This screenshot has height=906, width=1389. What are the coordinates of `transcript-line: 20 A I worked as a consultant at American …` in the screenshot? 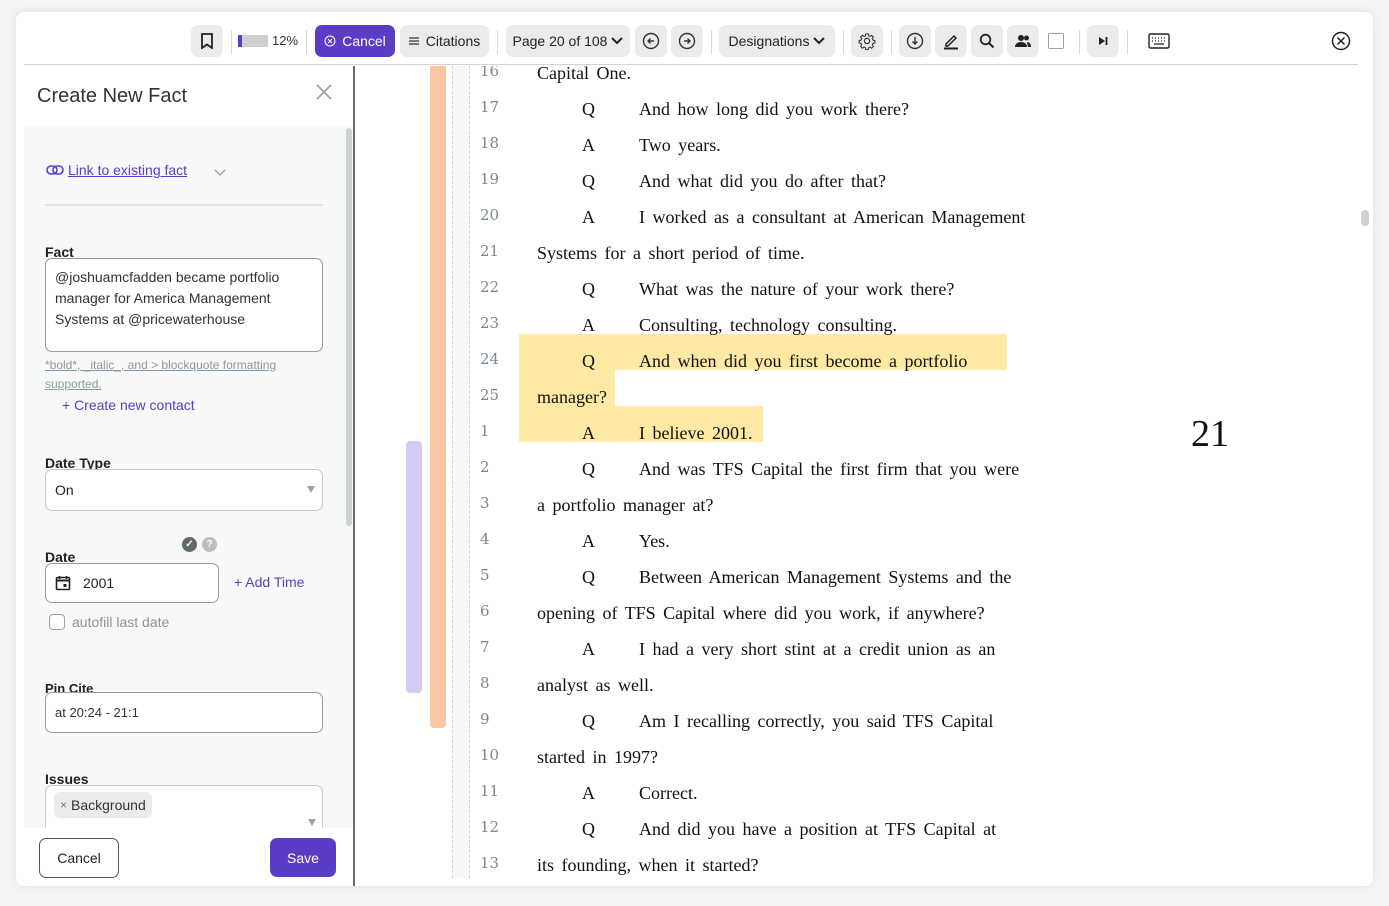 It's located at (737, 218).